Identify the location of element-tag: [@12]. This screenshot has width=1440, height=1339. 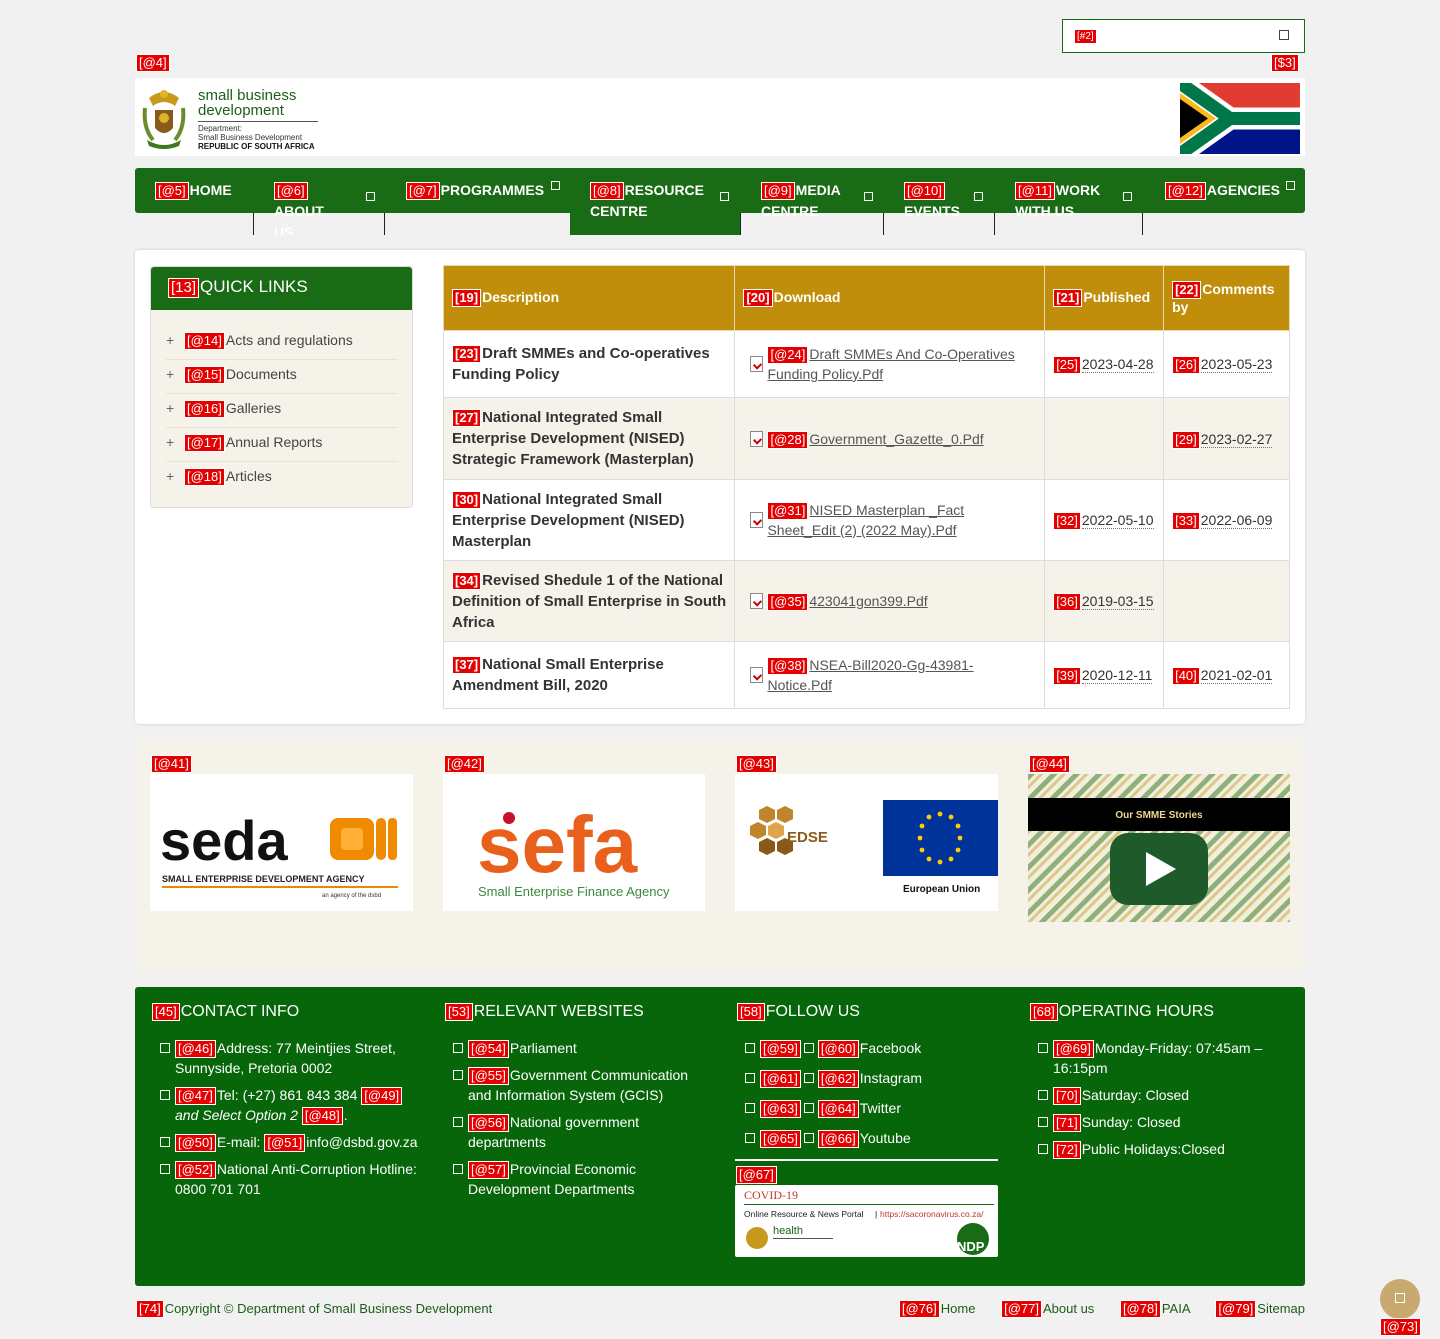
(1185, 191).